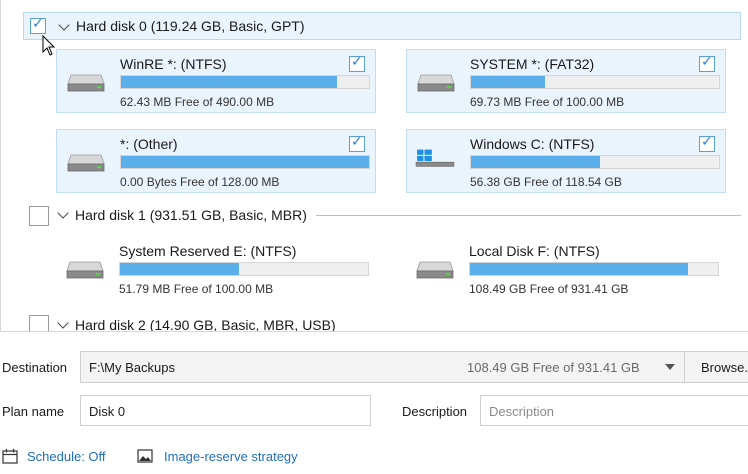  I want to click on image-icon, so click(145, 456).